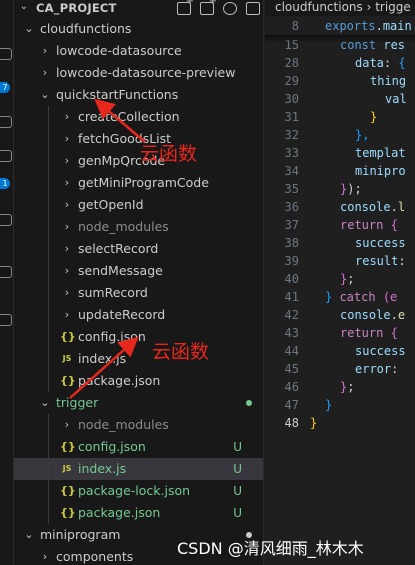 Image resolution: width=415 pixels, height=565 pixels. What do you see at coordinates (104, 367) in the screenshot?
I see `arrow-to-index-js` at bounding box center [104, 367].